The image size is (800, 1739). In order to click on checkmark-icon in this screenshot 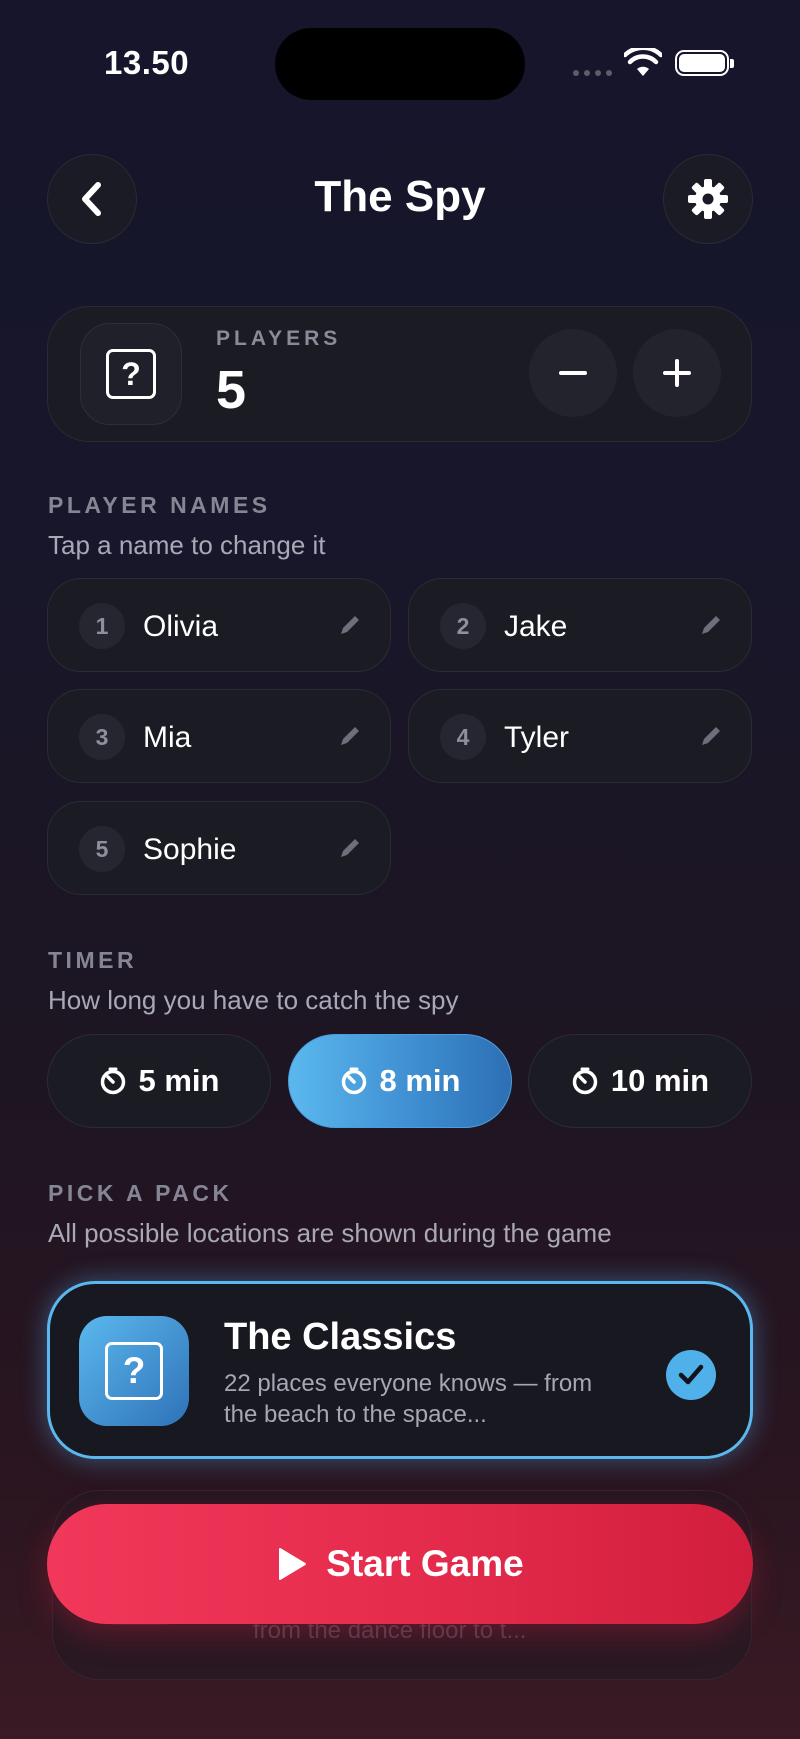, I will do `click(691, 1375)`.